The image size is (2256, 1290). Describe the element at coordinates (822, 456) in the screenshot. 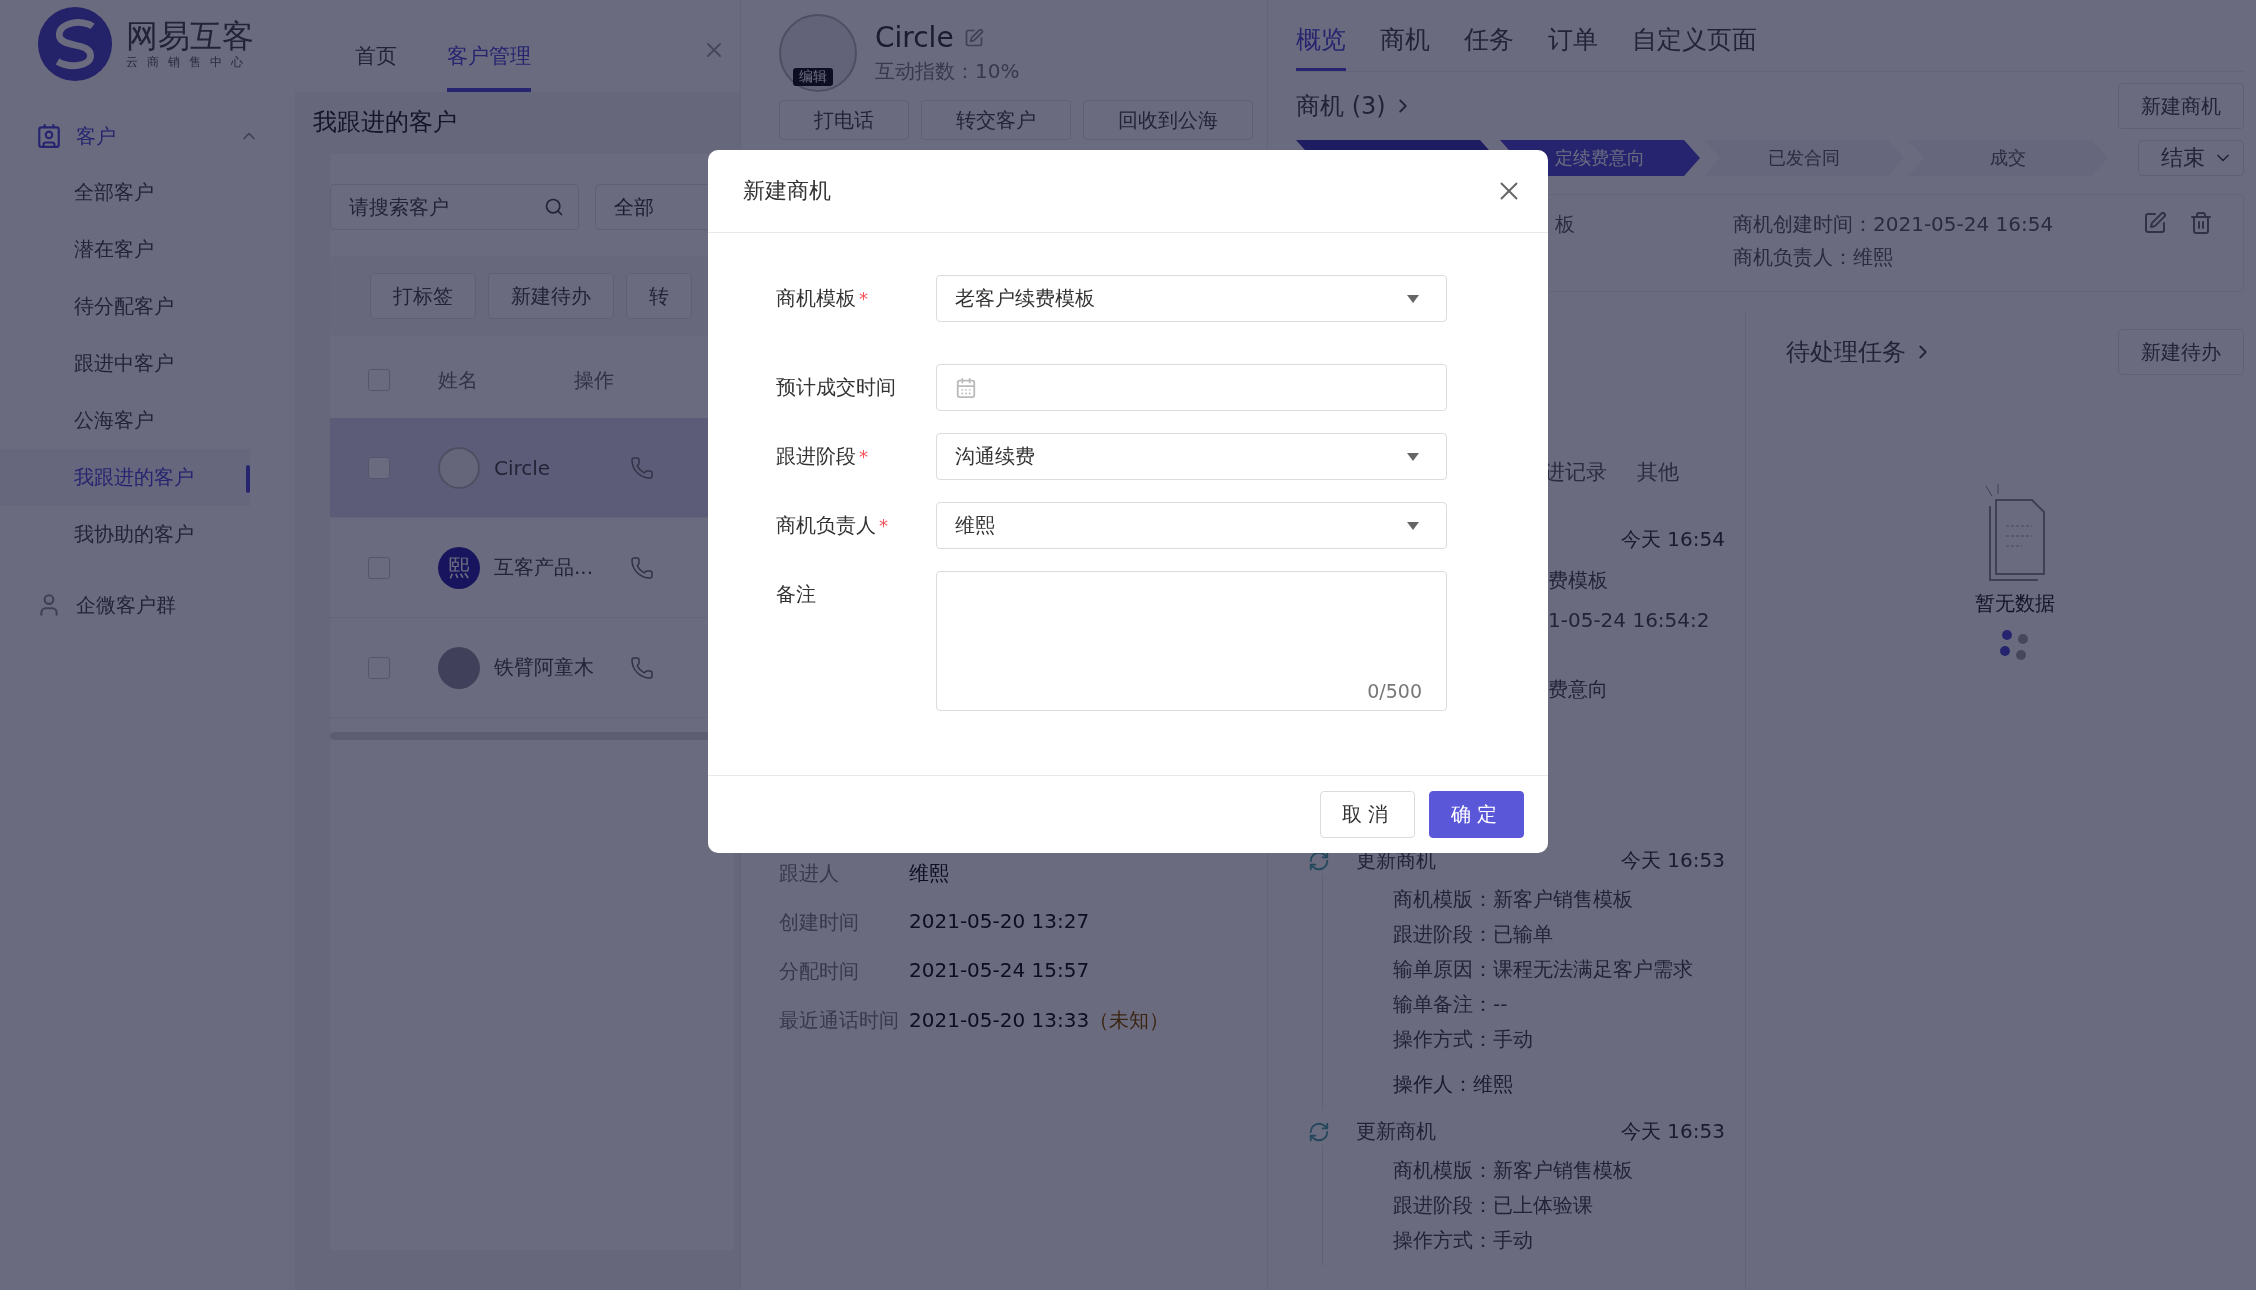

I see `field-label: 跟进阶段*` at that location.